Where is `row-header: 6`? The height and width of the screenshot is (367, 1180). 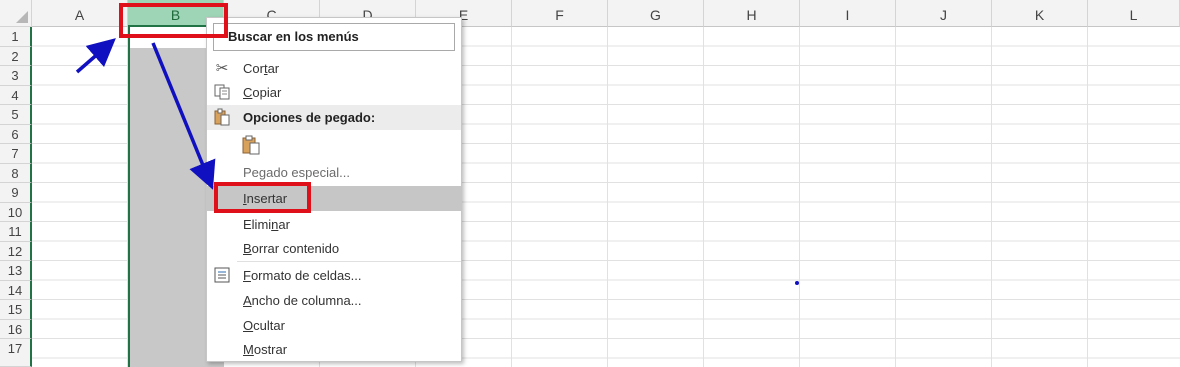
row-header: 6 is located at coordinates (16, 134).